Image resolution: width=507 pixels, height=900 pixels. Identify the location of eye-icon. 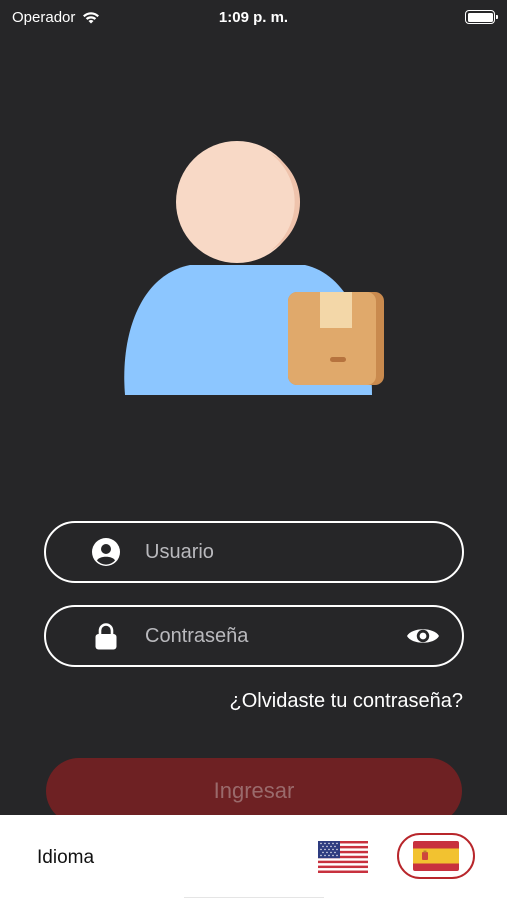
(423, 636).